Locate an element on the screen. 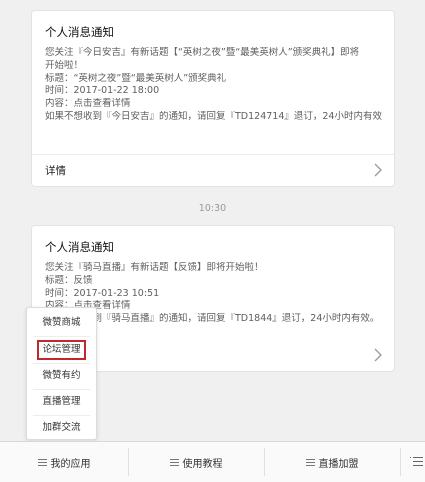 Image resolution: width=425 pixels, height=482 pixels. menu-item-label: 加群交流 is located at coordinates (61, 427).